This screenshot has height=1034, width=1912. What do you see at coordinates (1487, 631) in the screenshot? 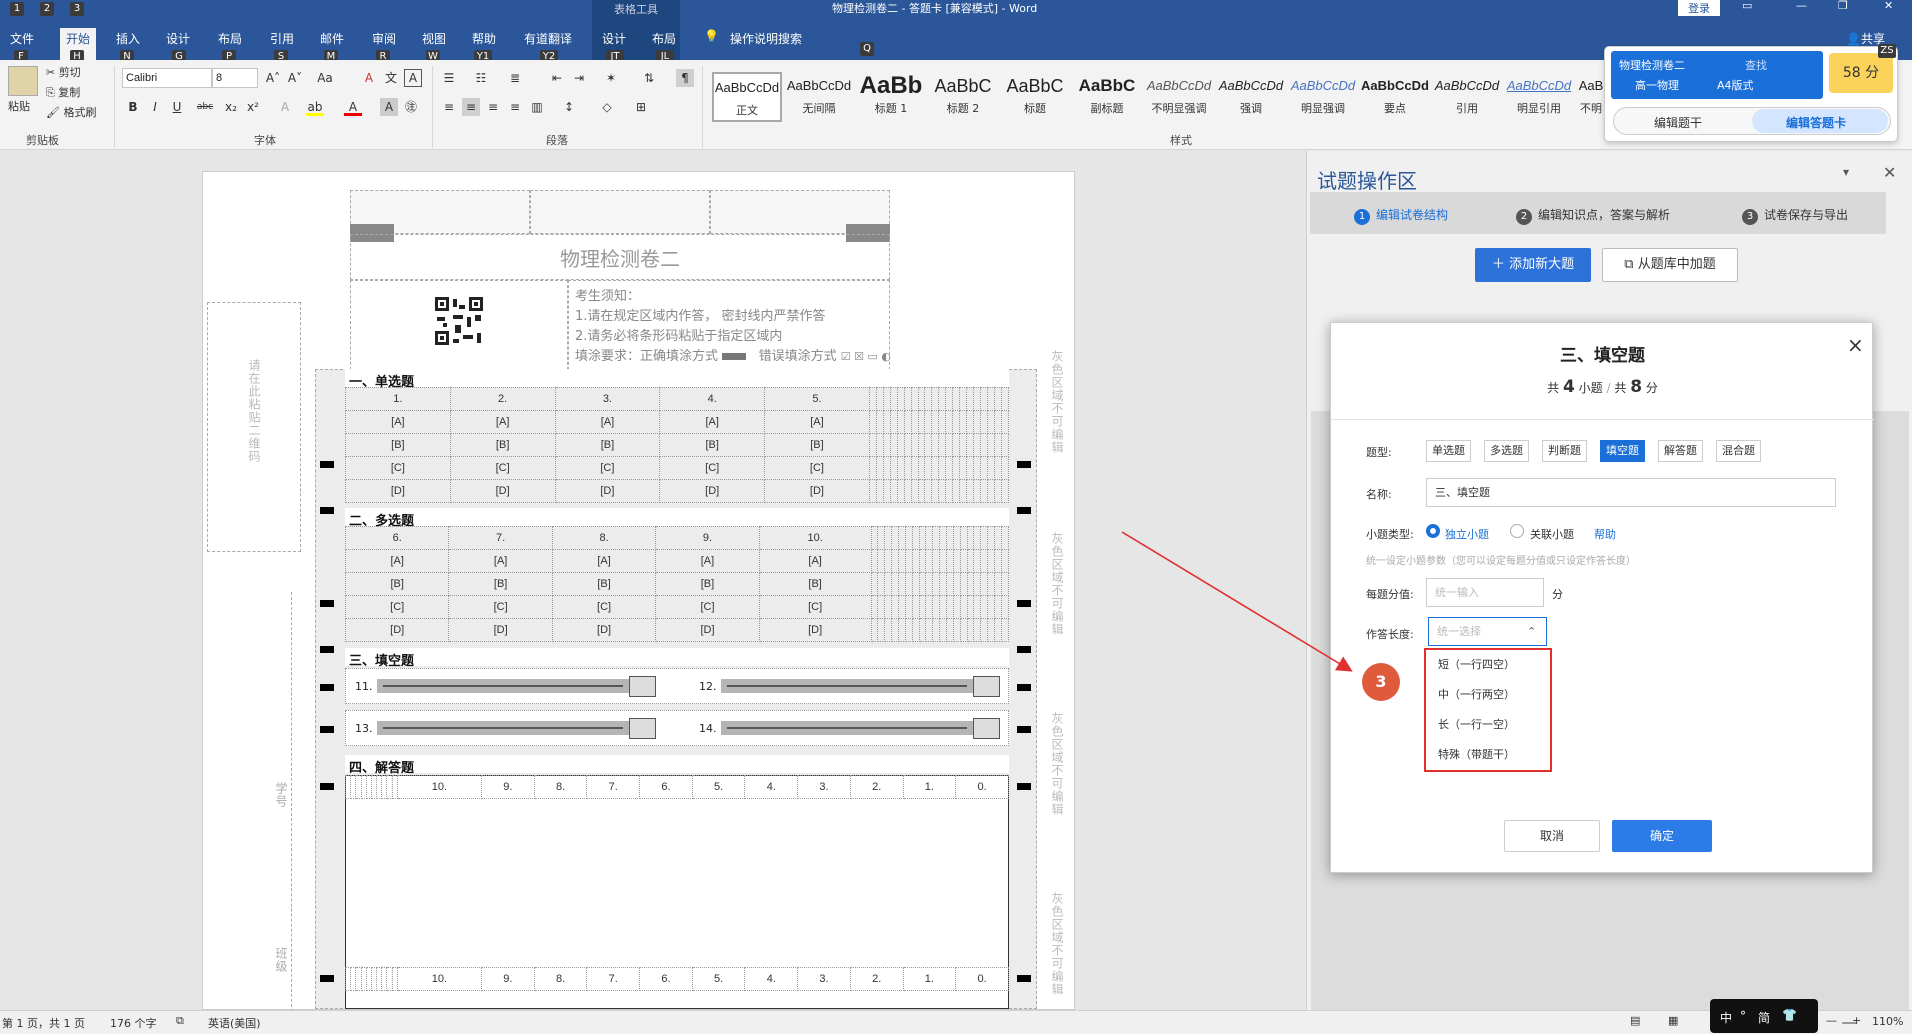
I see `length-select: 统一选择 ⌃` at bounding box center [1487, 631].